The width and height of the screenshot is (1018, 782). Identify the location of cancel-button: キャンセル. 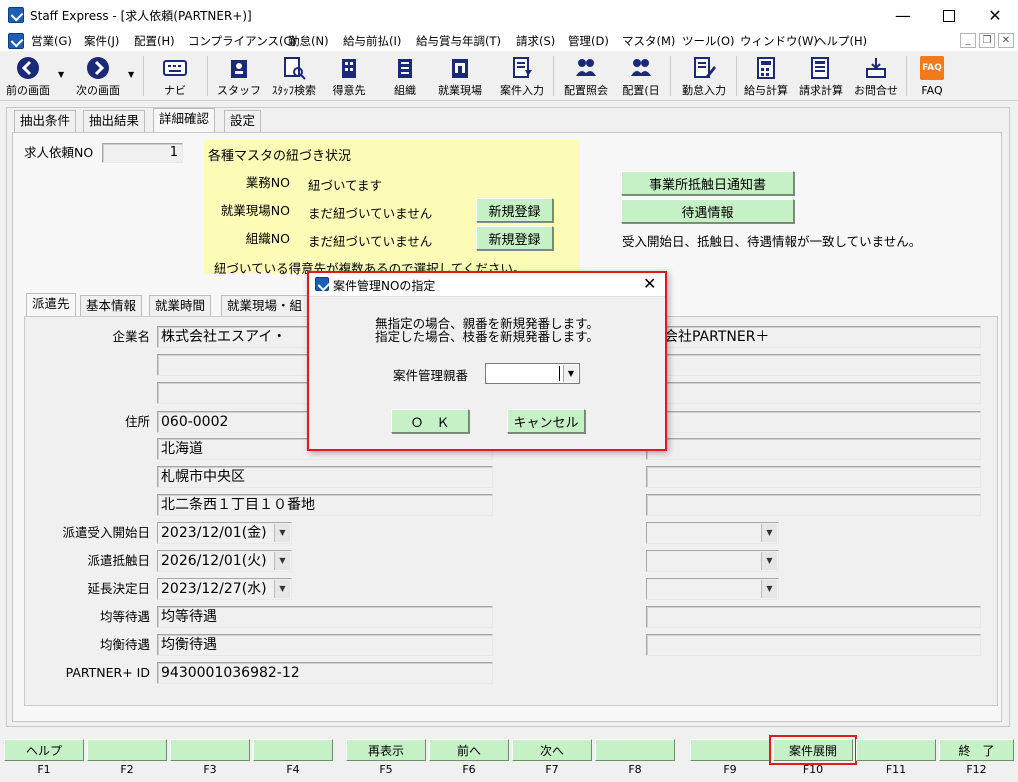
(546, 421).